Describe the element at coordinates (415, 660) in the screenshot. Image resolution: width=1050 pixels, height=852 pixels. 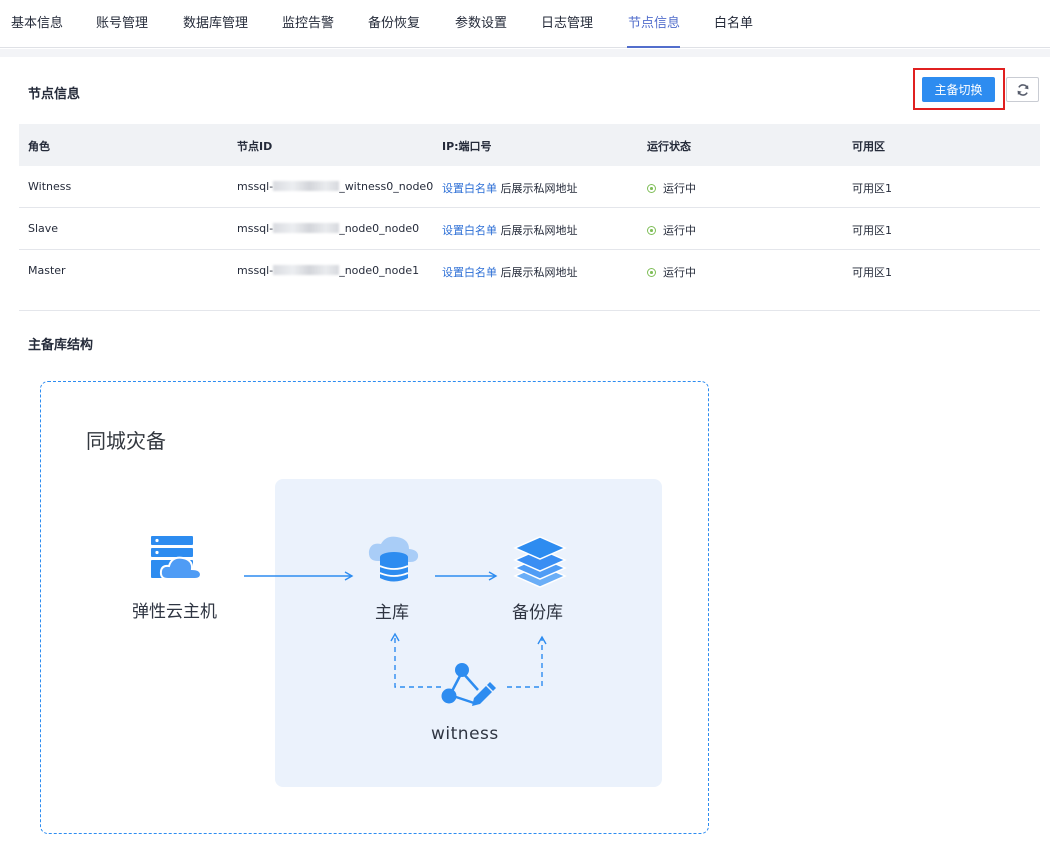
I see `witness-to-primary-link` at that location.